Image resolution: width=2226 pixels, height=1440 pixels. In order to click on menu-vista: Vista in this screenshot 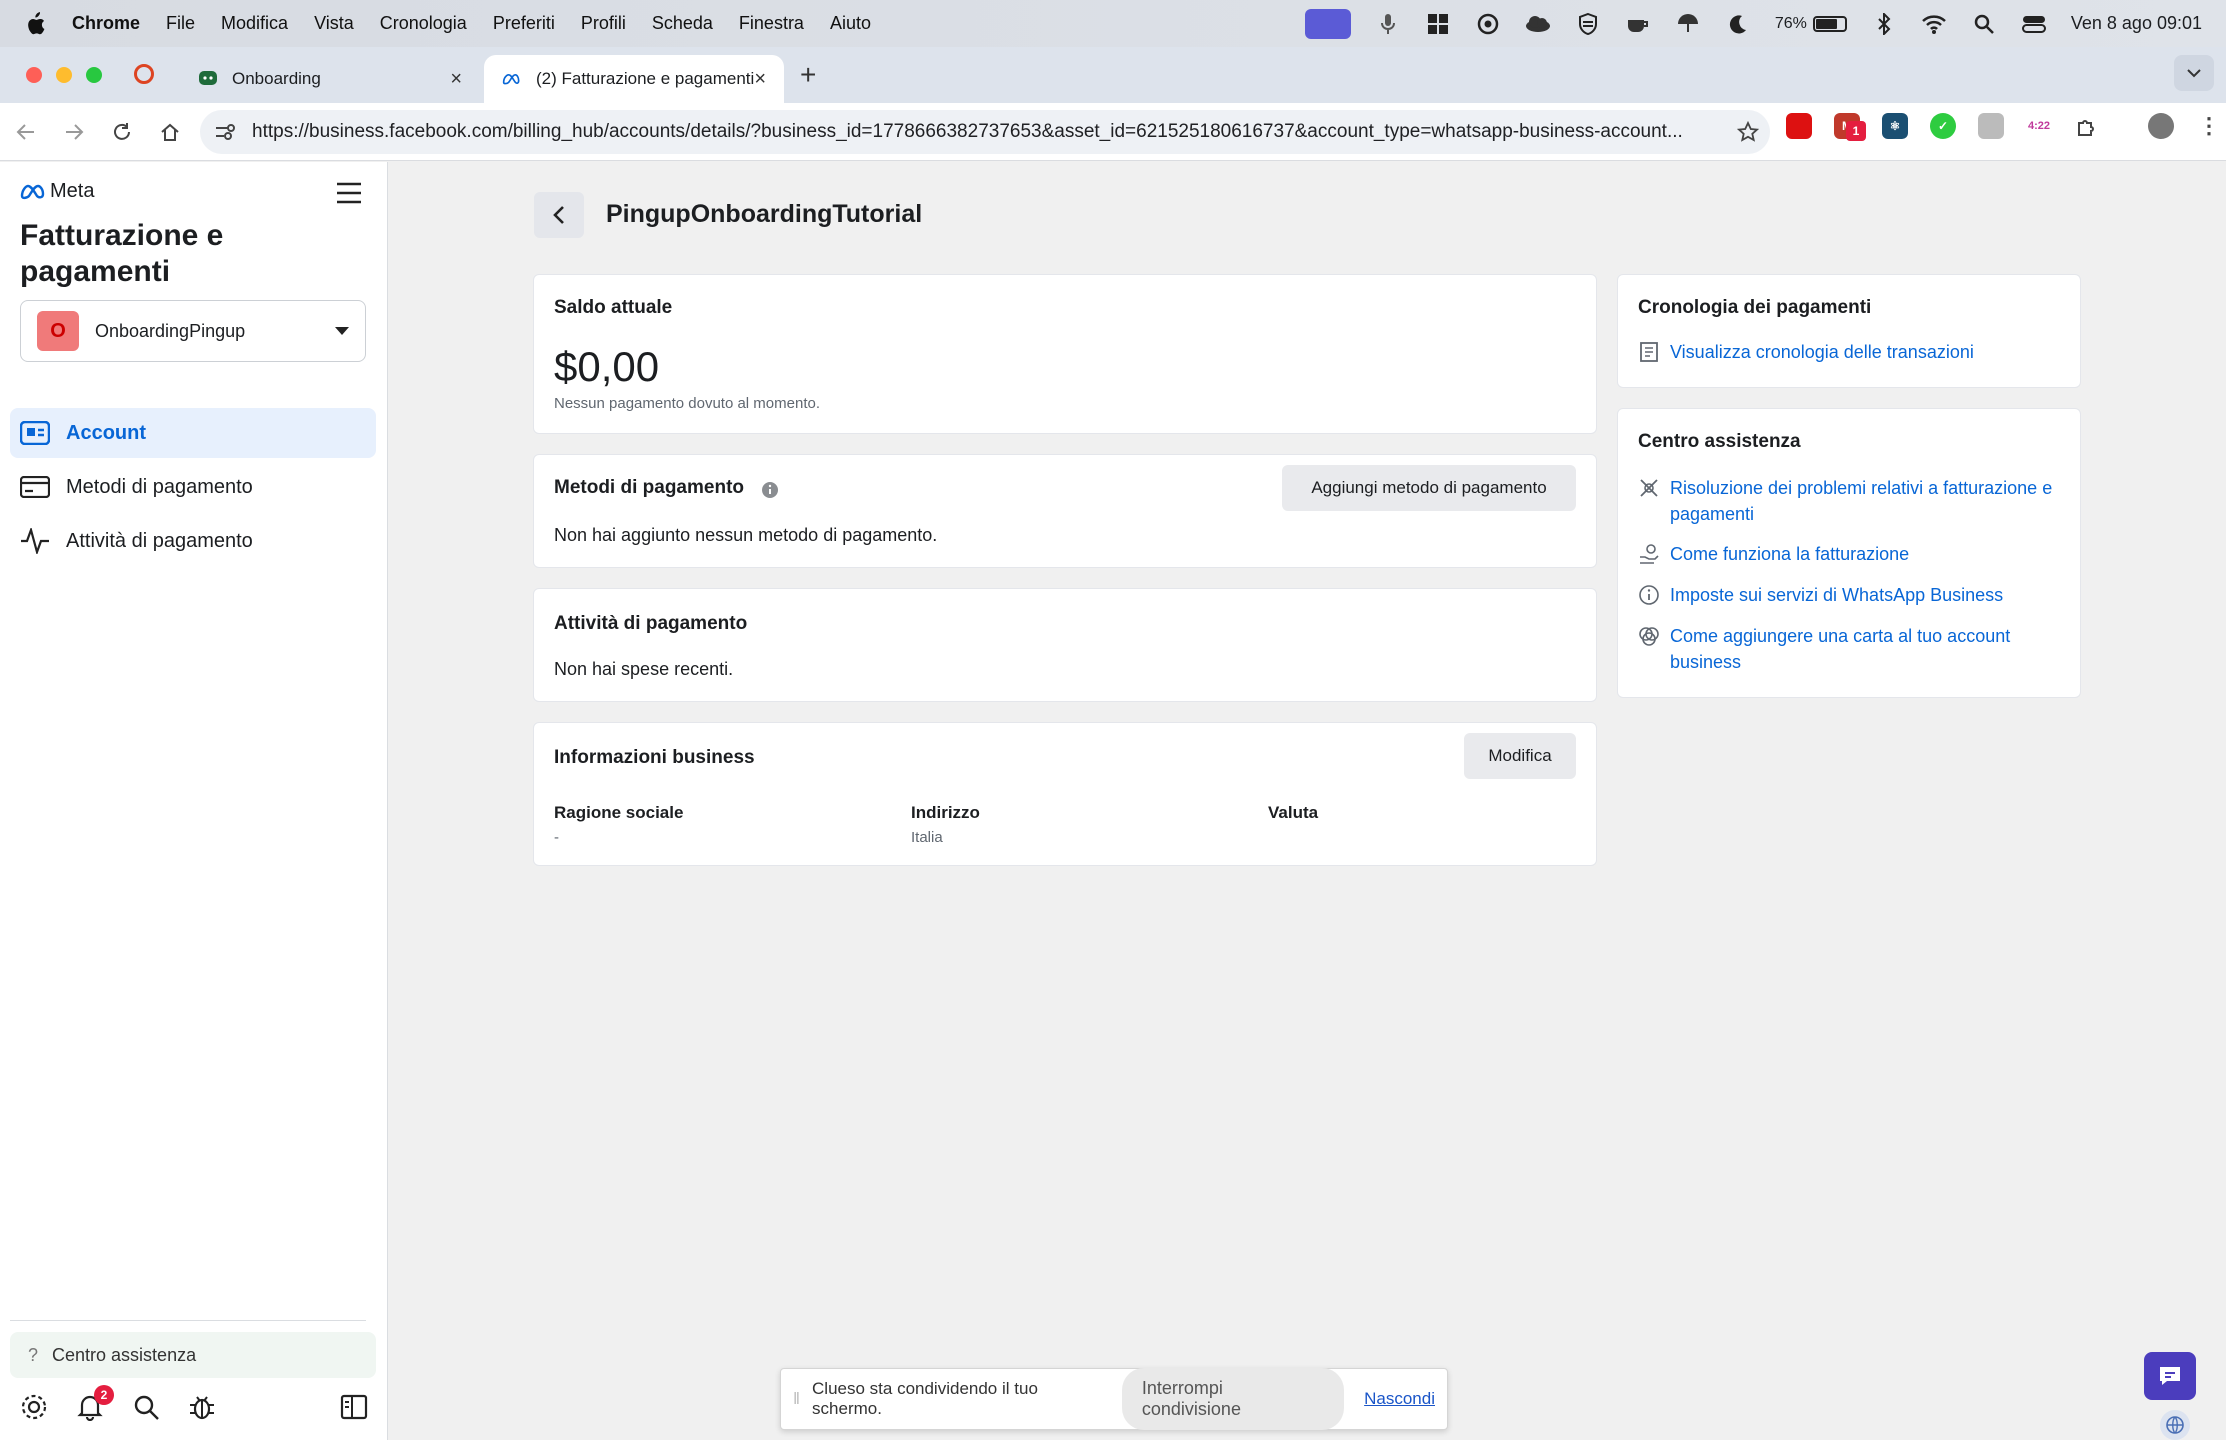, I will do `click(334, 23)`.